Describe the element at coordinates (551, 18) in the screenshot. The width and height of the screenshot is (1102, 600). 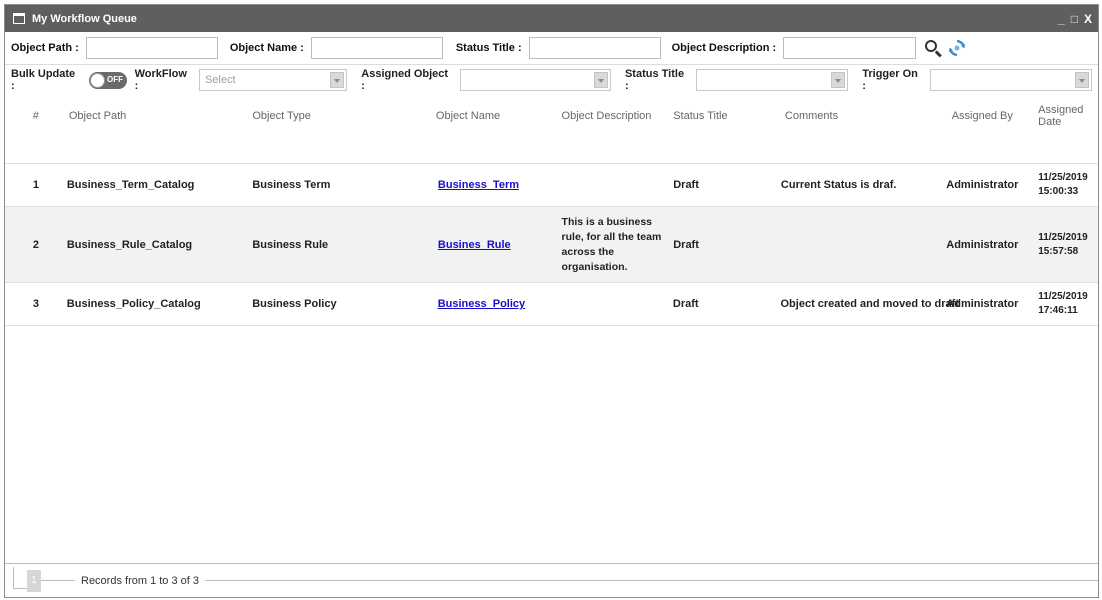
I see `titlebar: My Workflow Queue _ □ X` at that location.